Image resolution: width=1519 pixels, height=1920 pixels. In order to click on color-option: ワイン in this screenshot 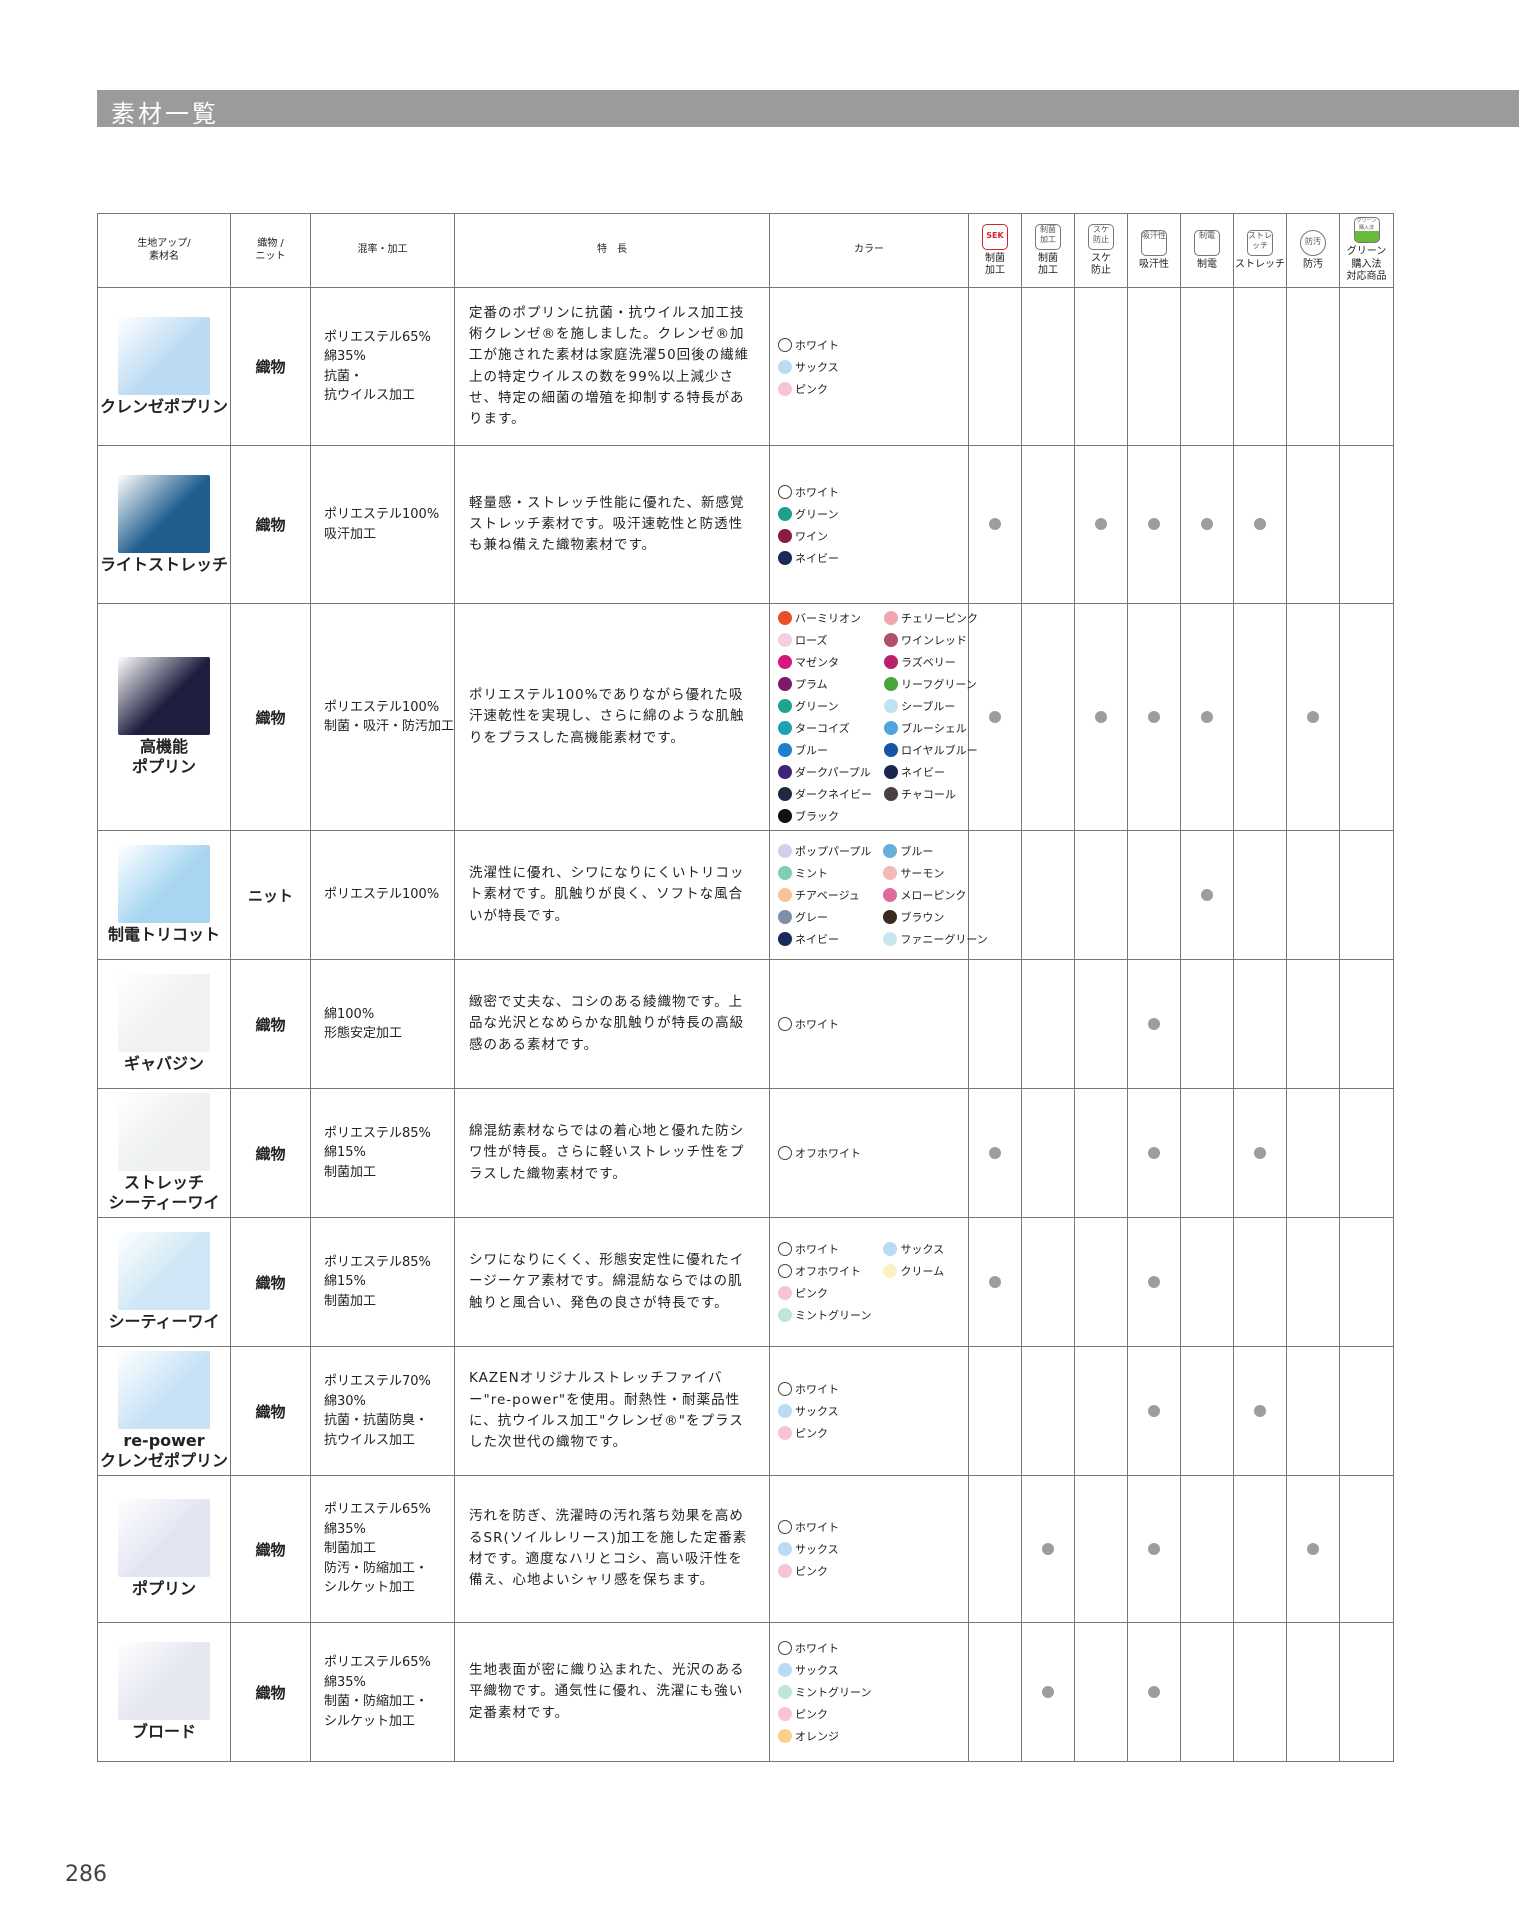, I will do `click(808, 536)`.